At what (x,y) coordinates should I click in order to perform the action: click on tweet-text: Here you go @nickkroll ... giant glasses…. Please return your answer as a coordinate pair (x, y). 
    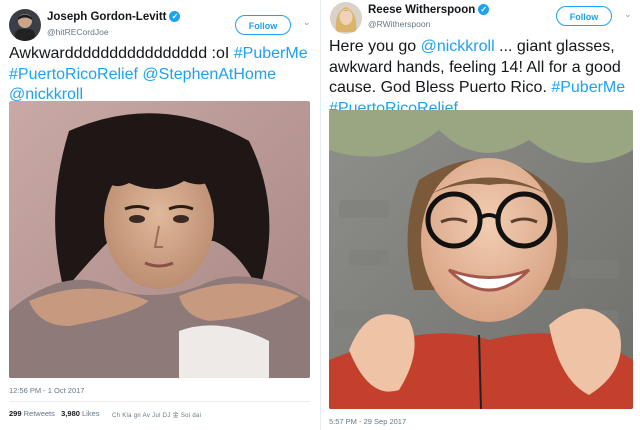
    Looking at the image, I should click on (483, 78).